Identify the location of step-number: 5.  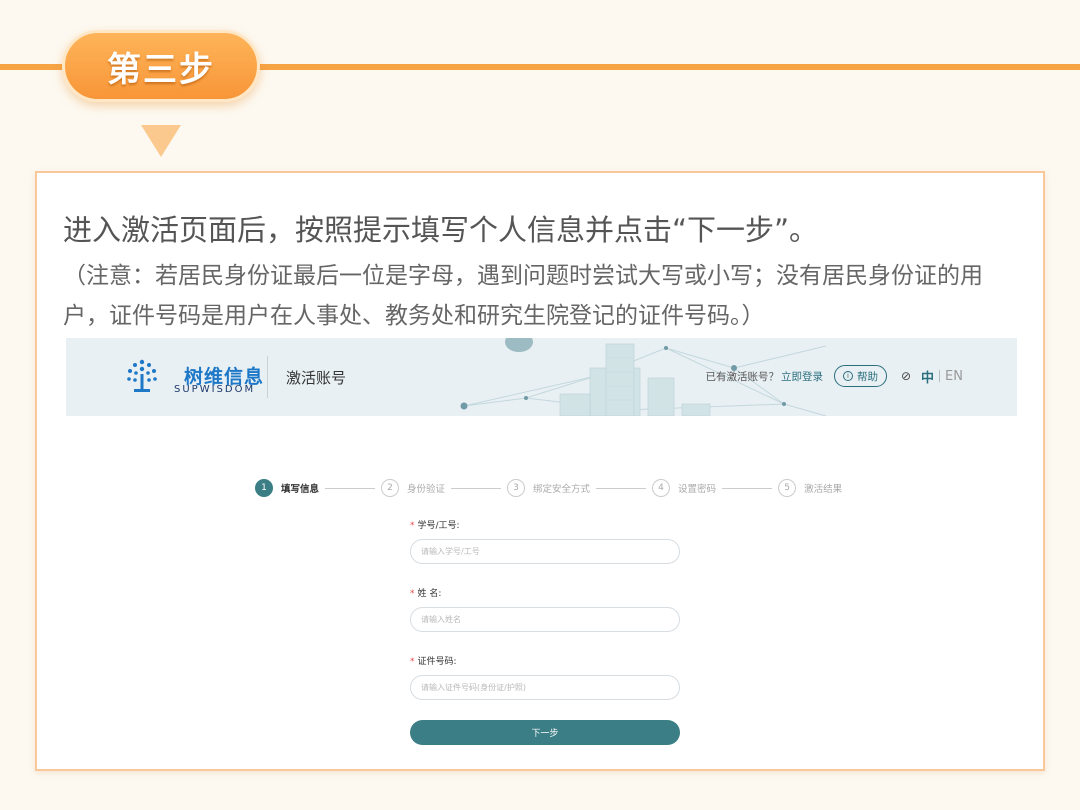
(787, 488).